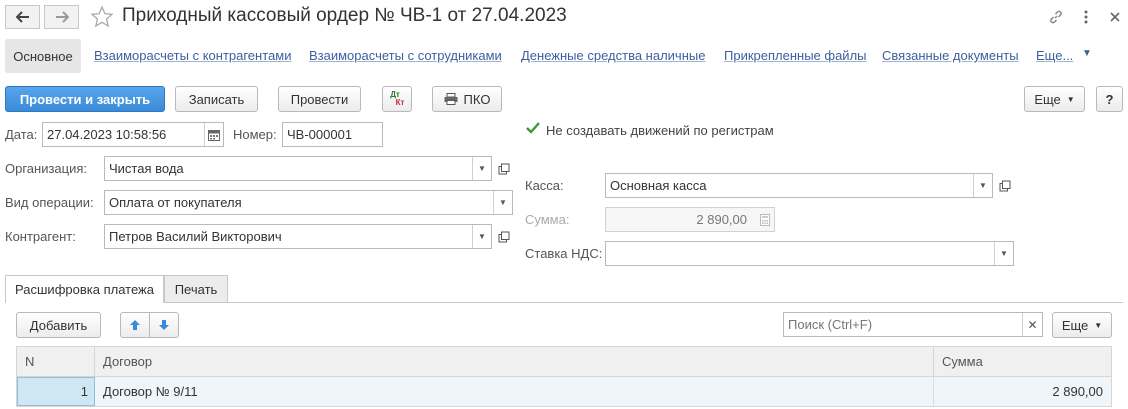 Image resolution: width=1128 pixels, height=409 pixels. I want to click on help-button: ?, so click(1109, 99).